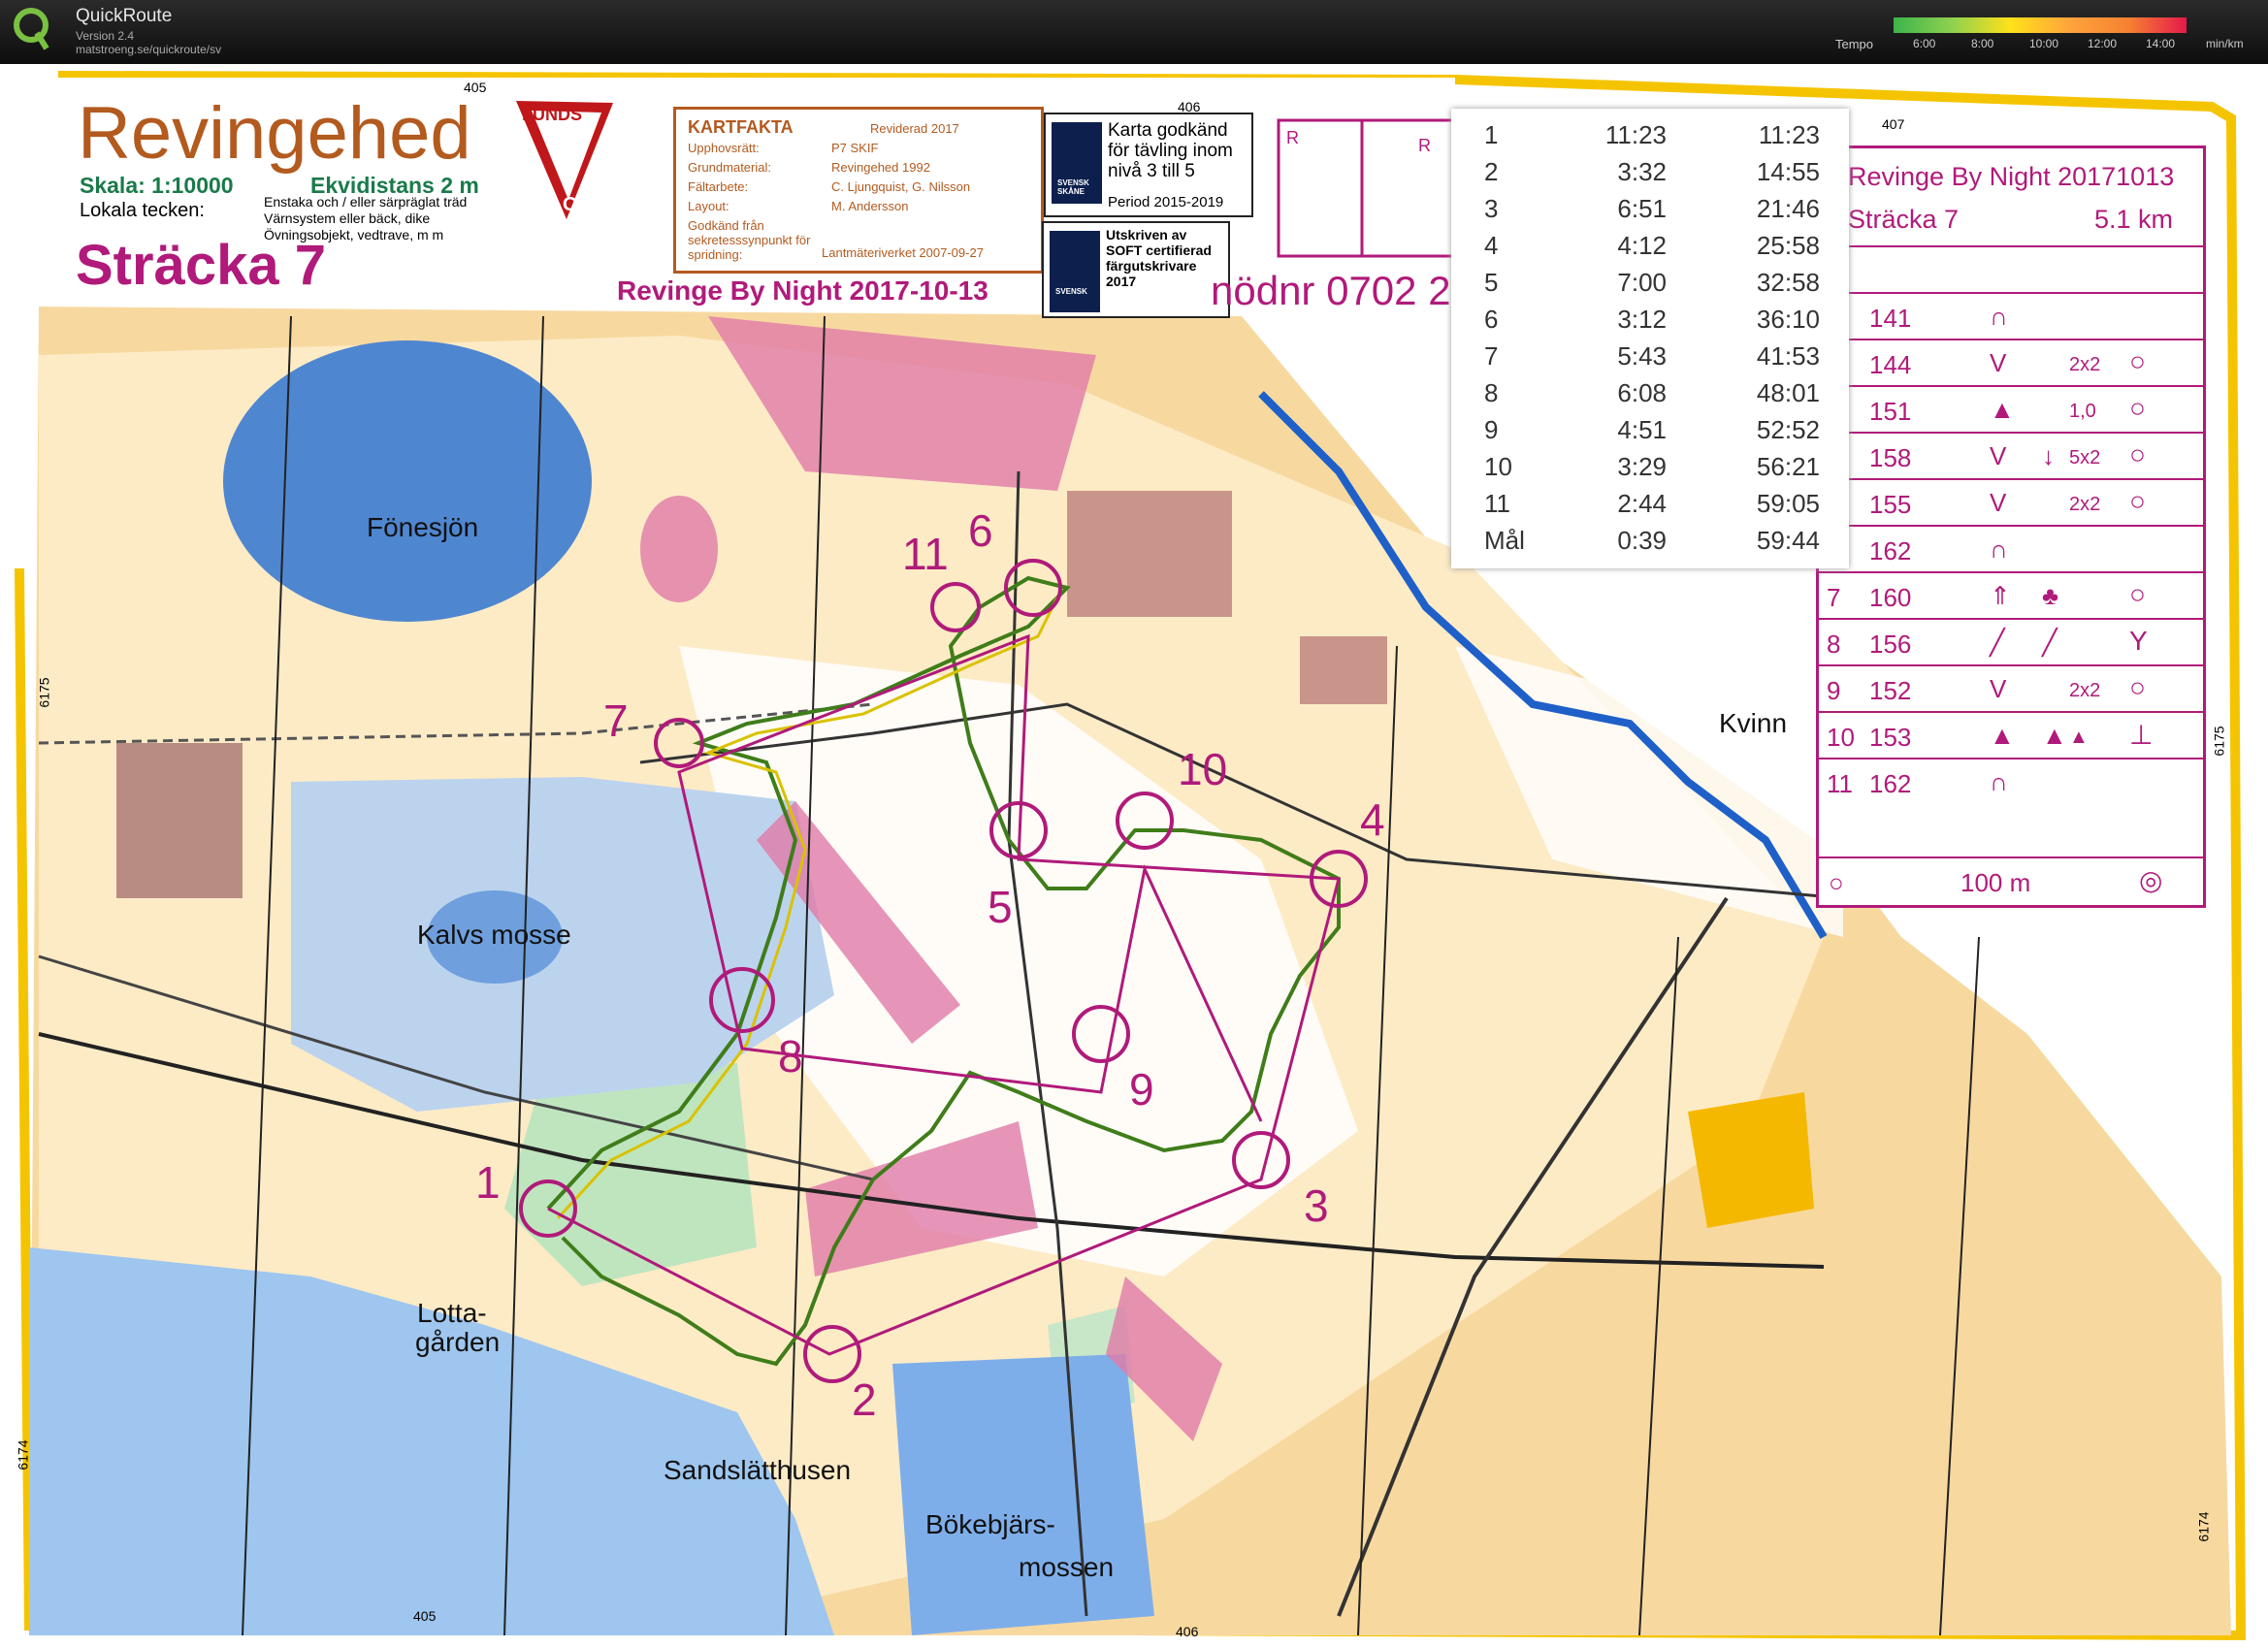 This screenshot has width=2268, height=1648. Describe the element at coordinates (1854, 44) in the screenshot. I see `tempo-label: Tempo` at that location.